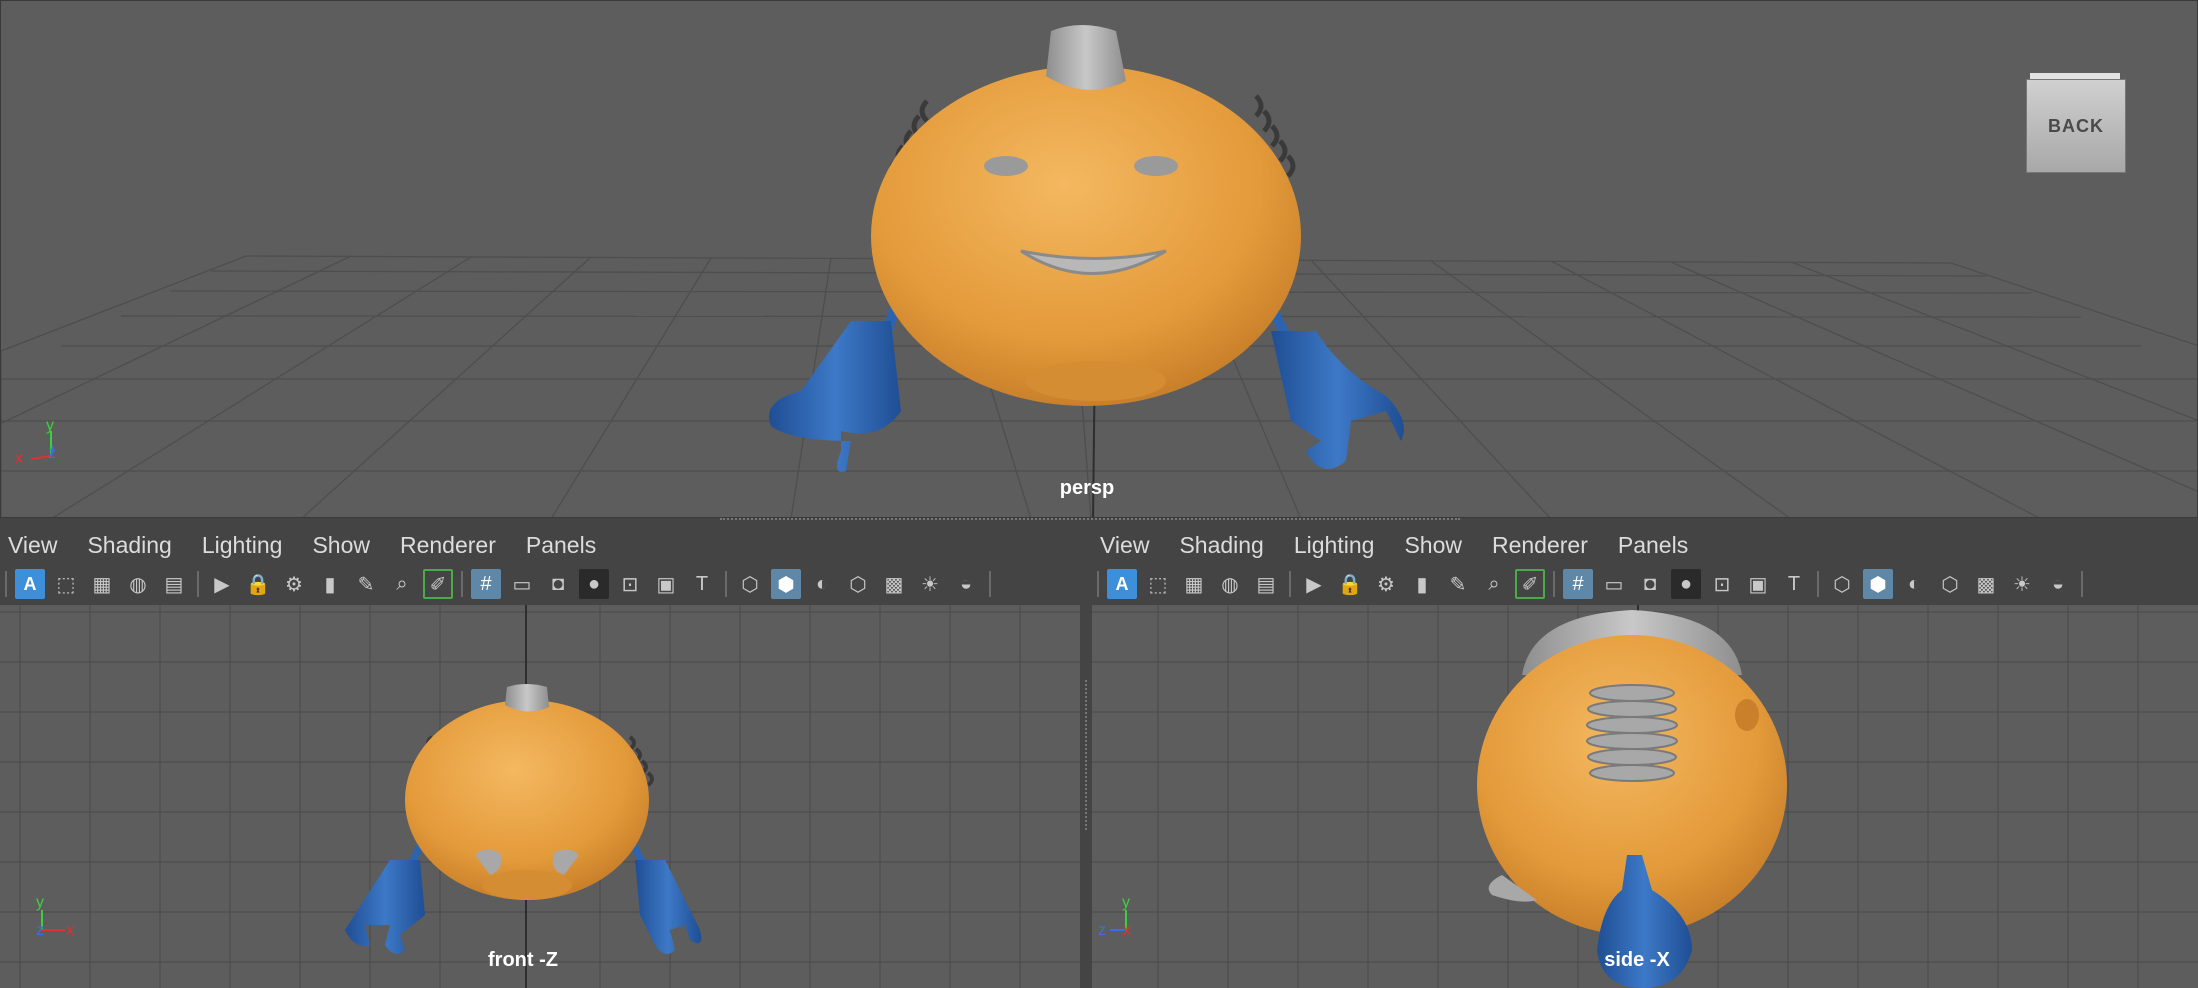 The image size is (2198, 988). What do you see at coordinates (2076, 126) in the screenshot?
I see `view-cube-back-face: BACK` at bounding box center [2076, 126].